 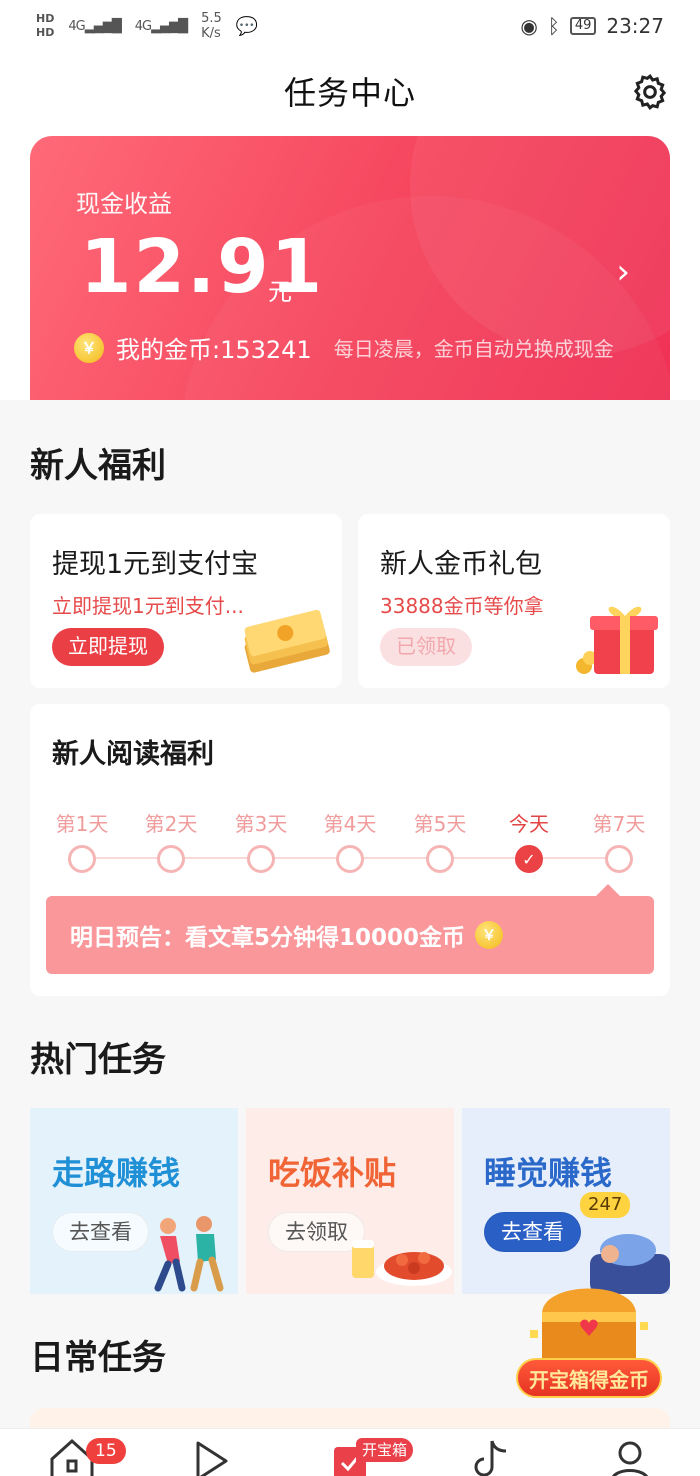 I want to click on daily-tasks-section-title: 日常任务, so click(x=98, y=1358).